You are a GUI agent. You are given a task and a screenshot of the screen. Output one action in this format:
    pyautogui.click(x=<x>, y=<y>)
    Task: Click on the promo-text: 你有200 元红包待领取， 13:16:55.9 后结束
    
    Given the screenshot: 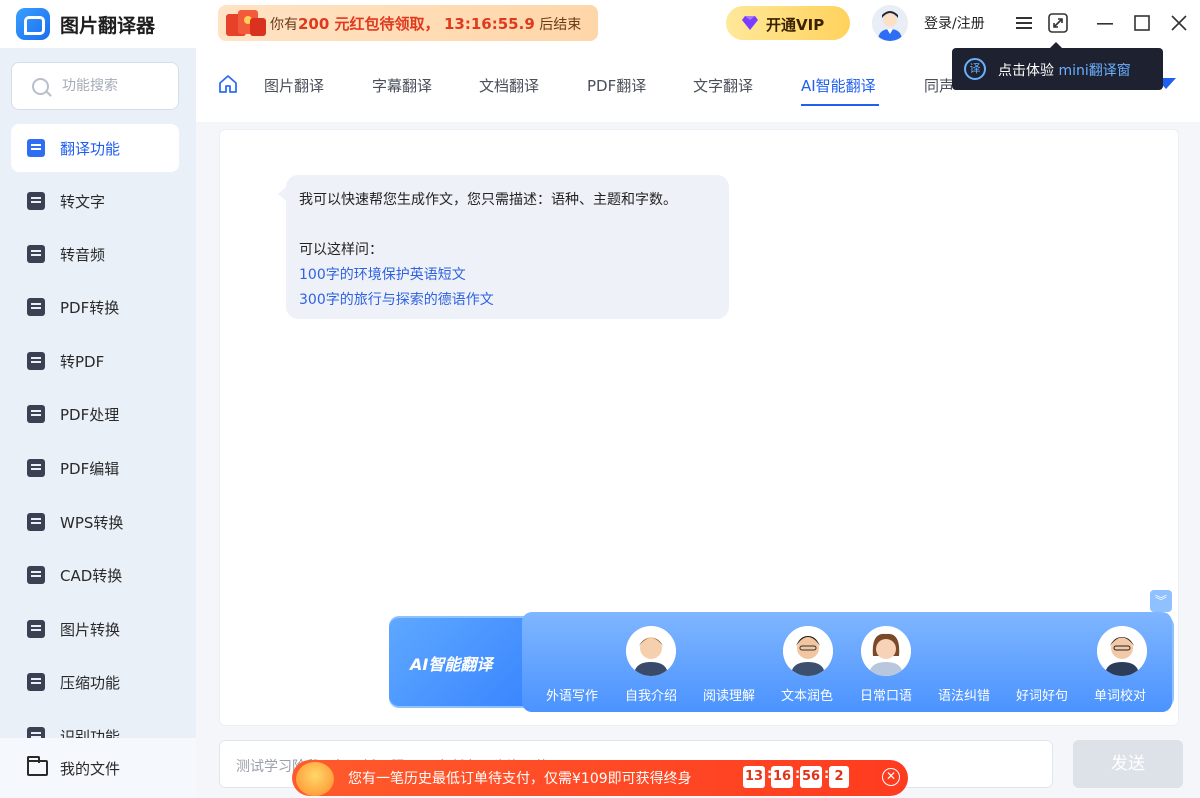 What is the action you would take?
    pyautogui.click(x=425, y=23)
    